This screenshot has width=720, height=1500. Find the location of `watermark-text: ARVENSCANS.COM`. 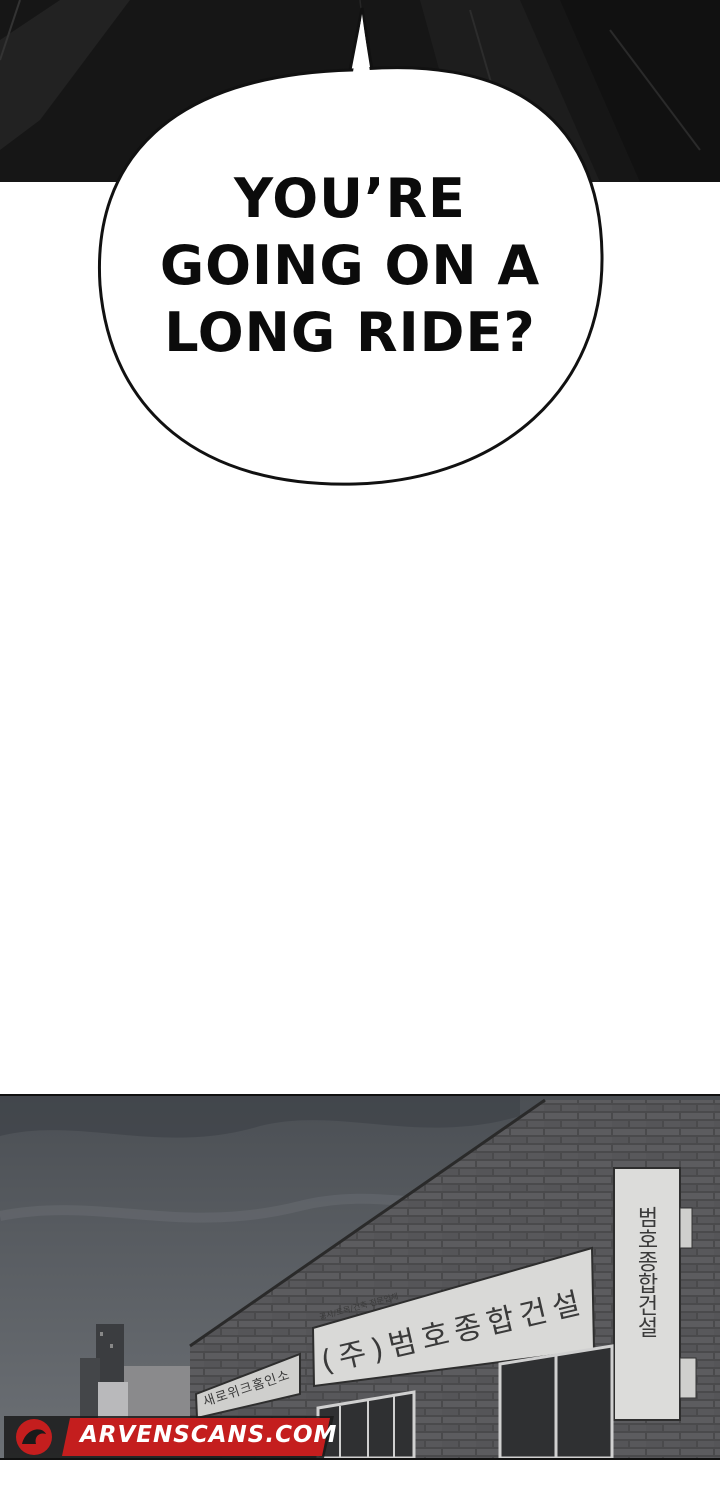

watermark-text: ARVENSCANS.COM is located at coordinates (209, 1435).